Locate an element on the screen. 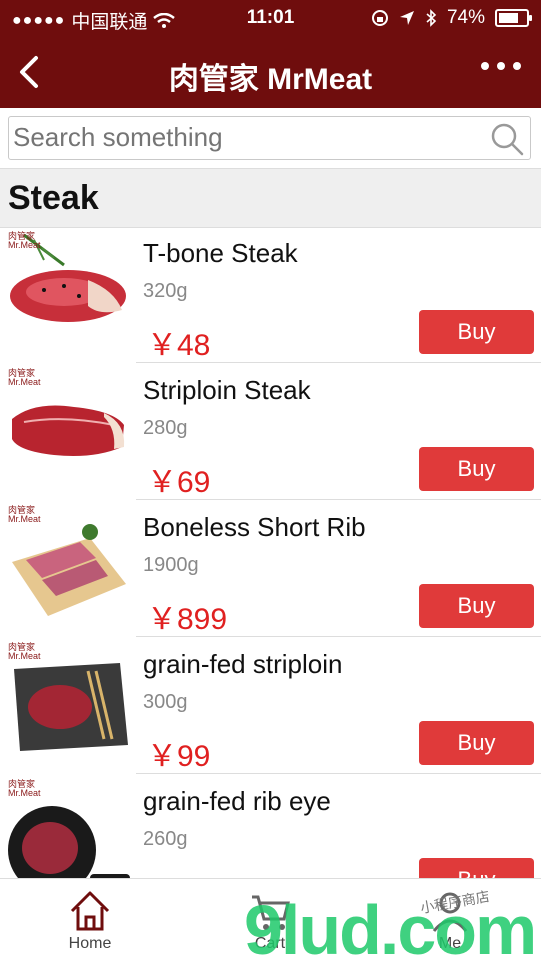 The width and height of the screenshot is (541, 970). status-bar: ●●●●● 中国联通 11:01 74% is located at coordinates (270, 18).